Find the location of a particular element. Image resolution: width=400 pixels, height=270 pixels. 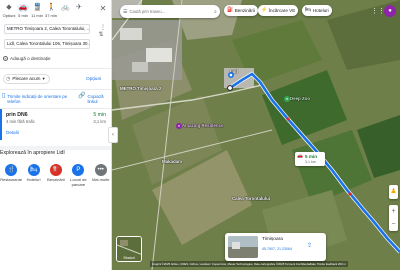

category-label: Mai multe is located at coordinates (101, 179).